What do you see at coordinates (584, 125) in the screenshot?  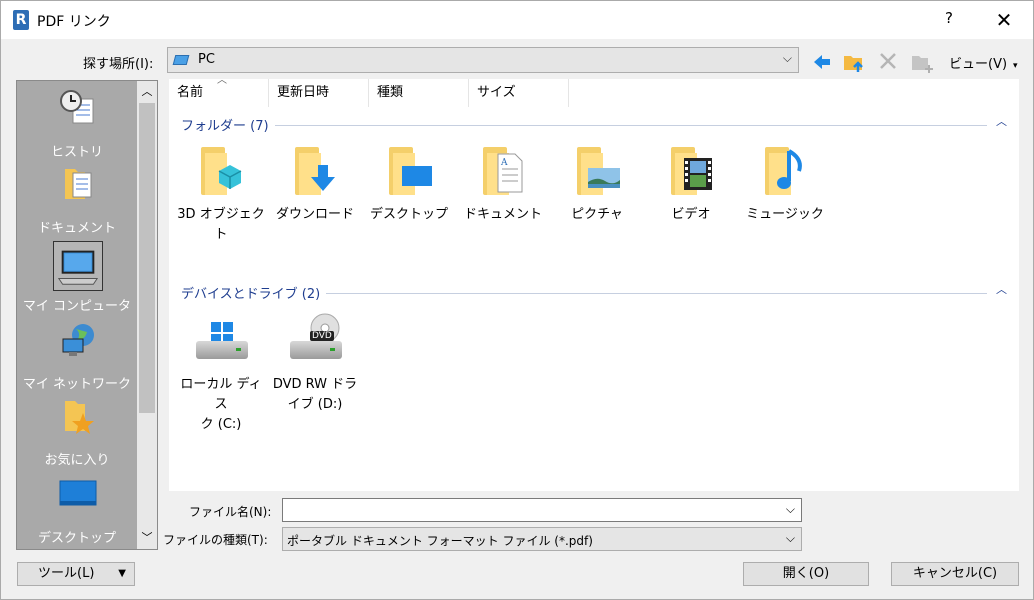 I see `group-divider` at bounding box center [584, 125].